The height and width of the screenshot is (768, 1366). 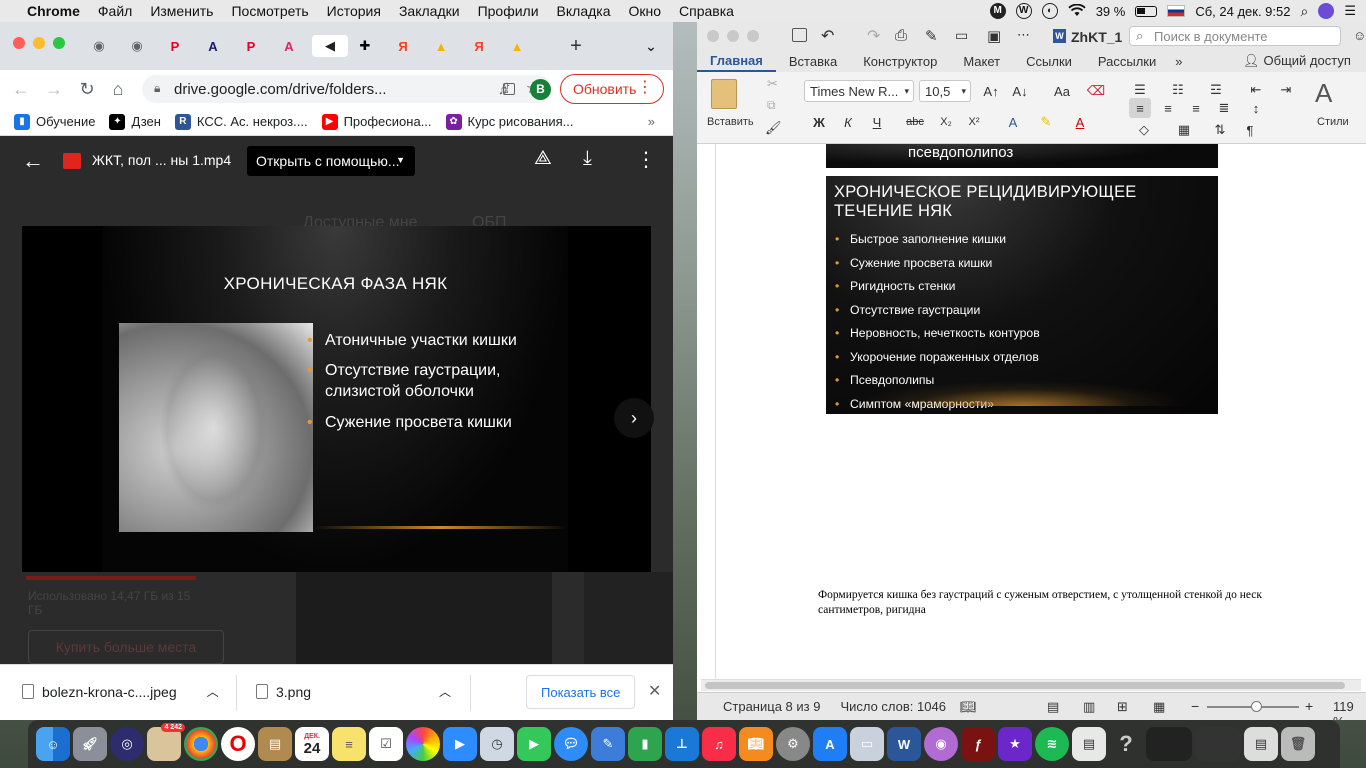 I want to click on browser-tab: ✚, so click(x=365, y=46).